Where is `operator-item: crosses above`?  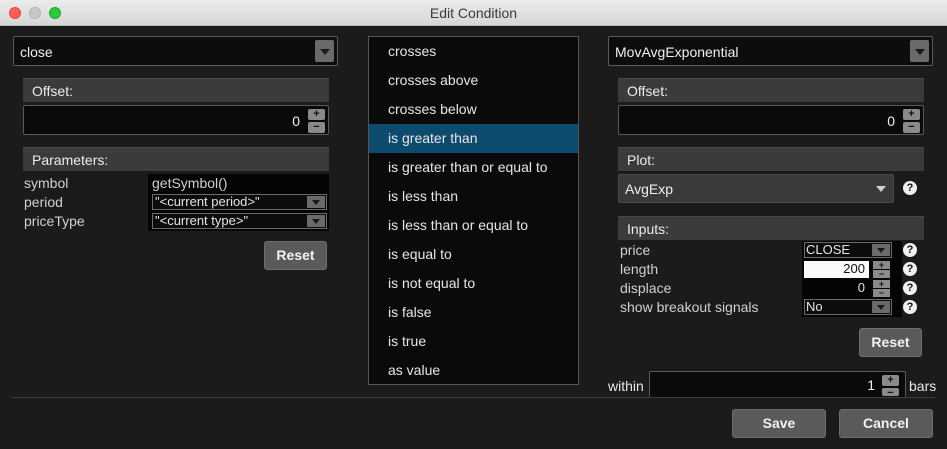
operator-item: crosses above is located at coordinates (473, 80).